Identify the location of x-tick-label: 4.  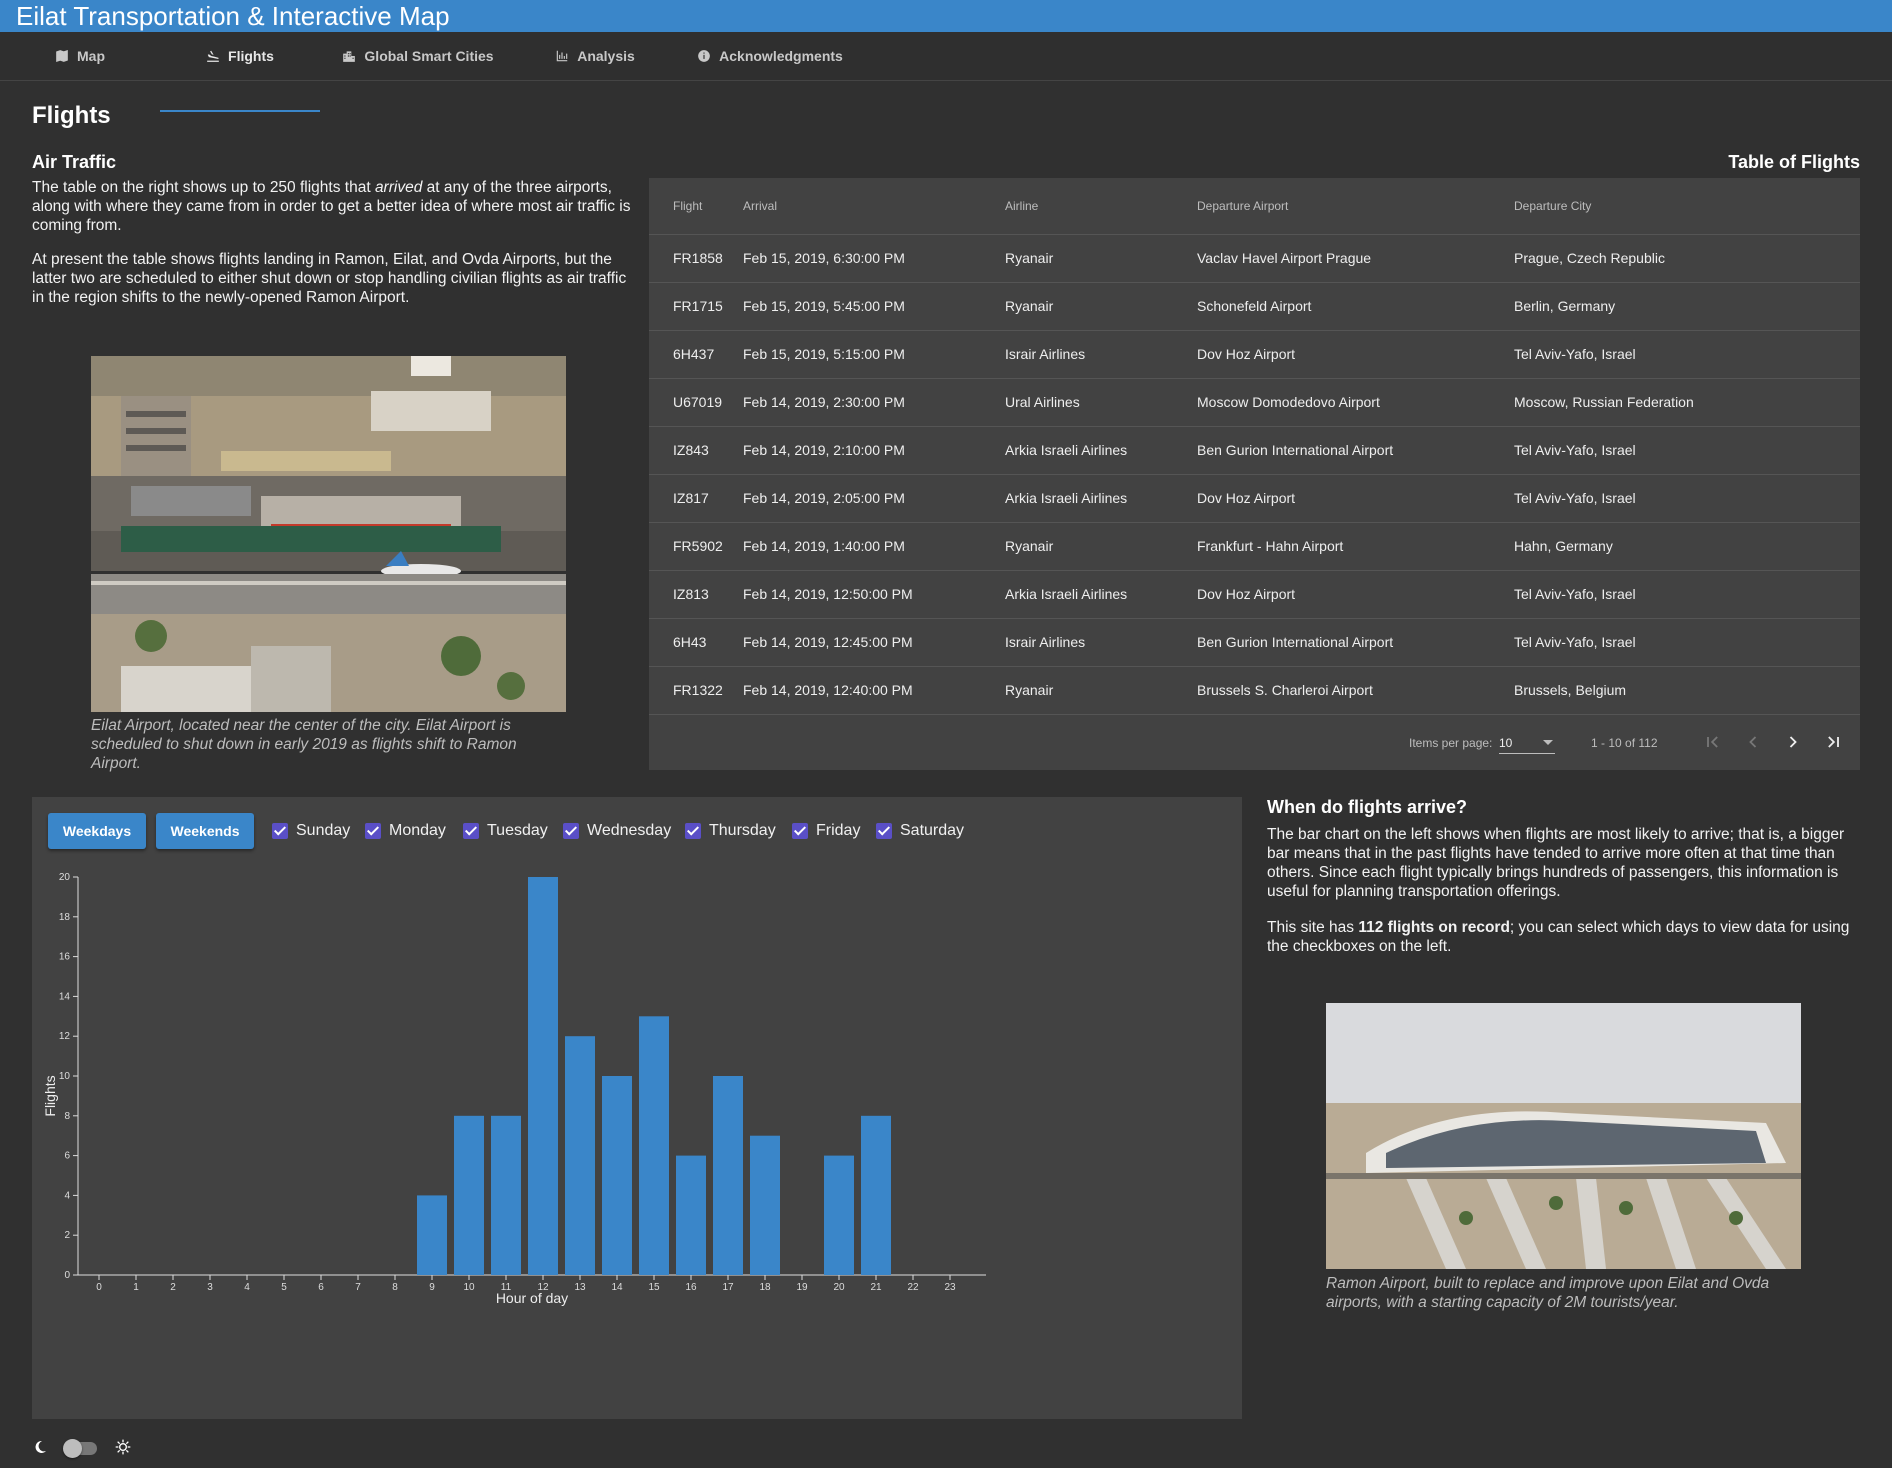
(247, 1287).